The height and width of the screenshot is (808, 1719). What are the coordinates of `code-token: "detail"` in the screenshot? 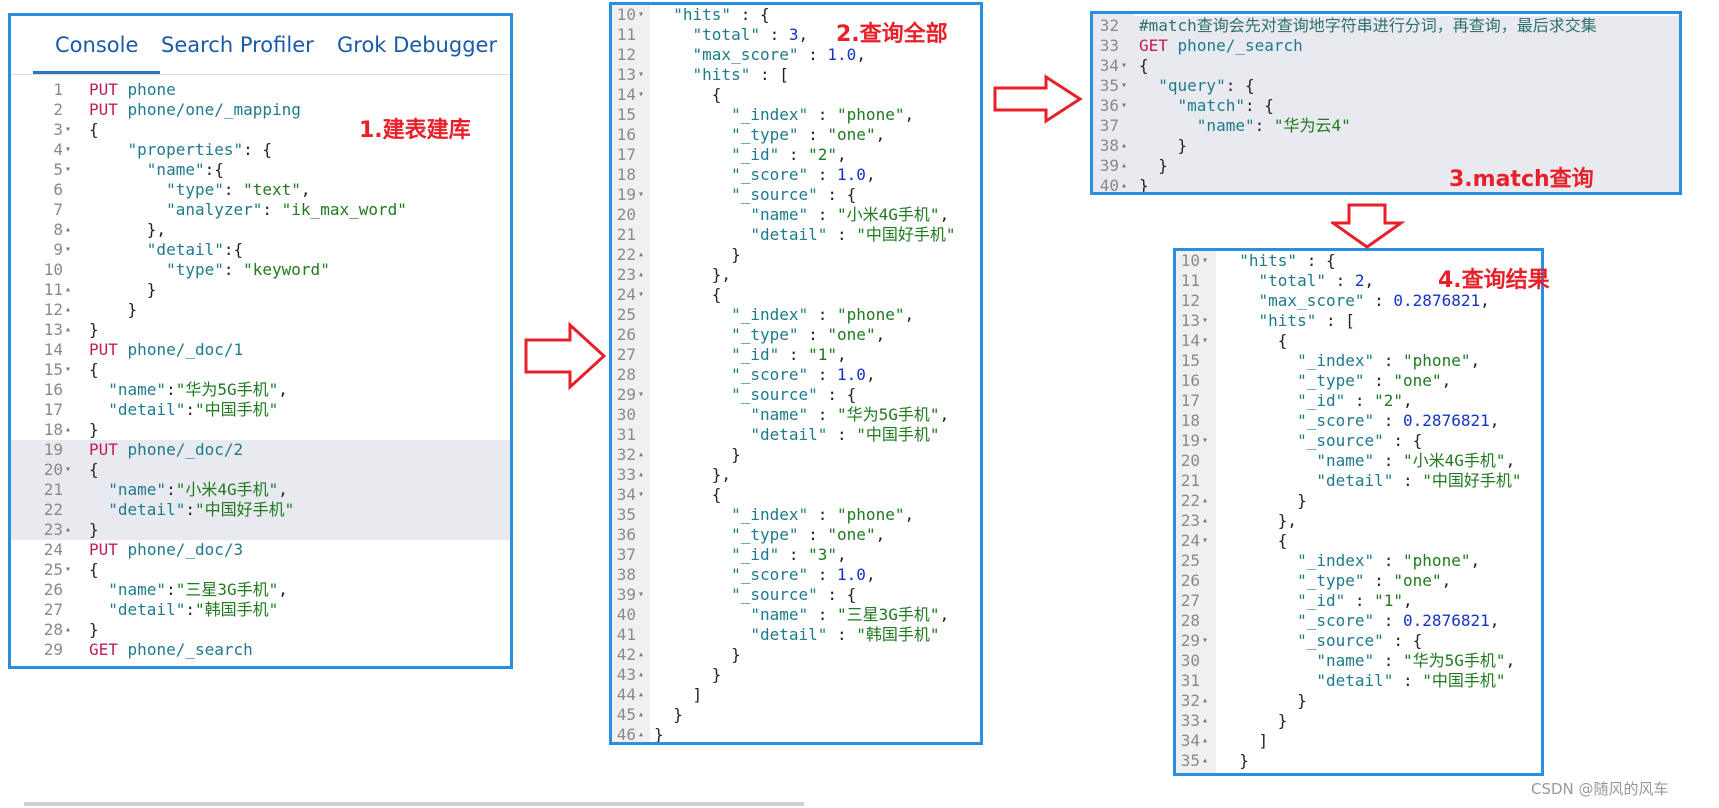 It's located at (789, 434).